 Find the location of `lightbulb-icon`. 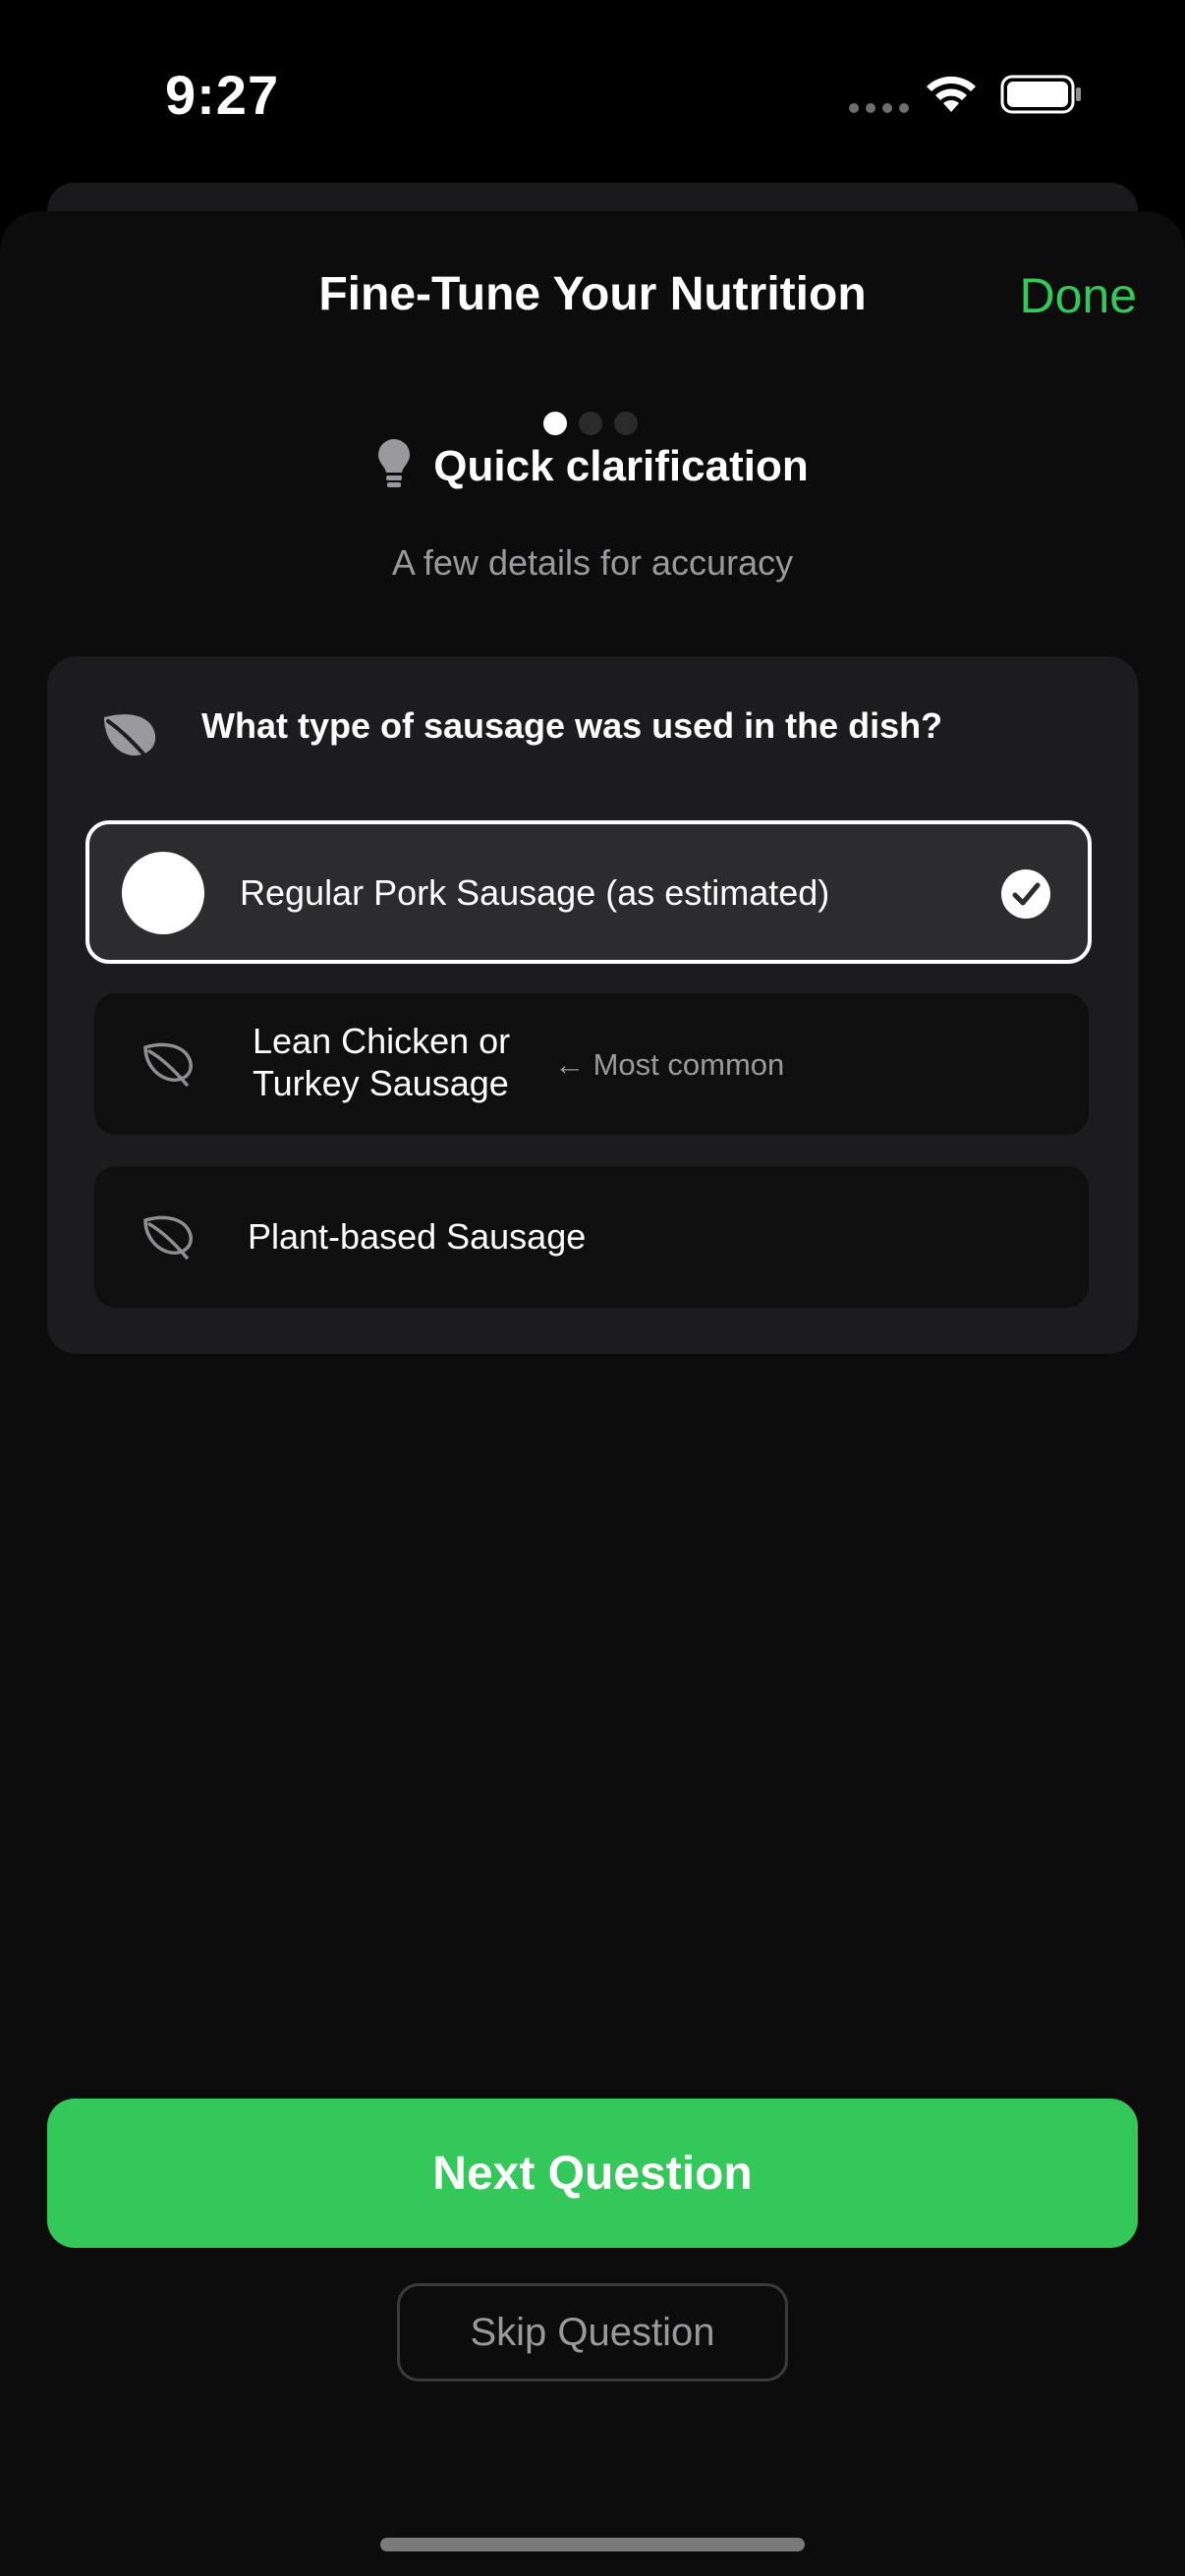

lightbulb-icon is located at coordinates (394, 466).